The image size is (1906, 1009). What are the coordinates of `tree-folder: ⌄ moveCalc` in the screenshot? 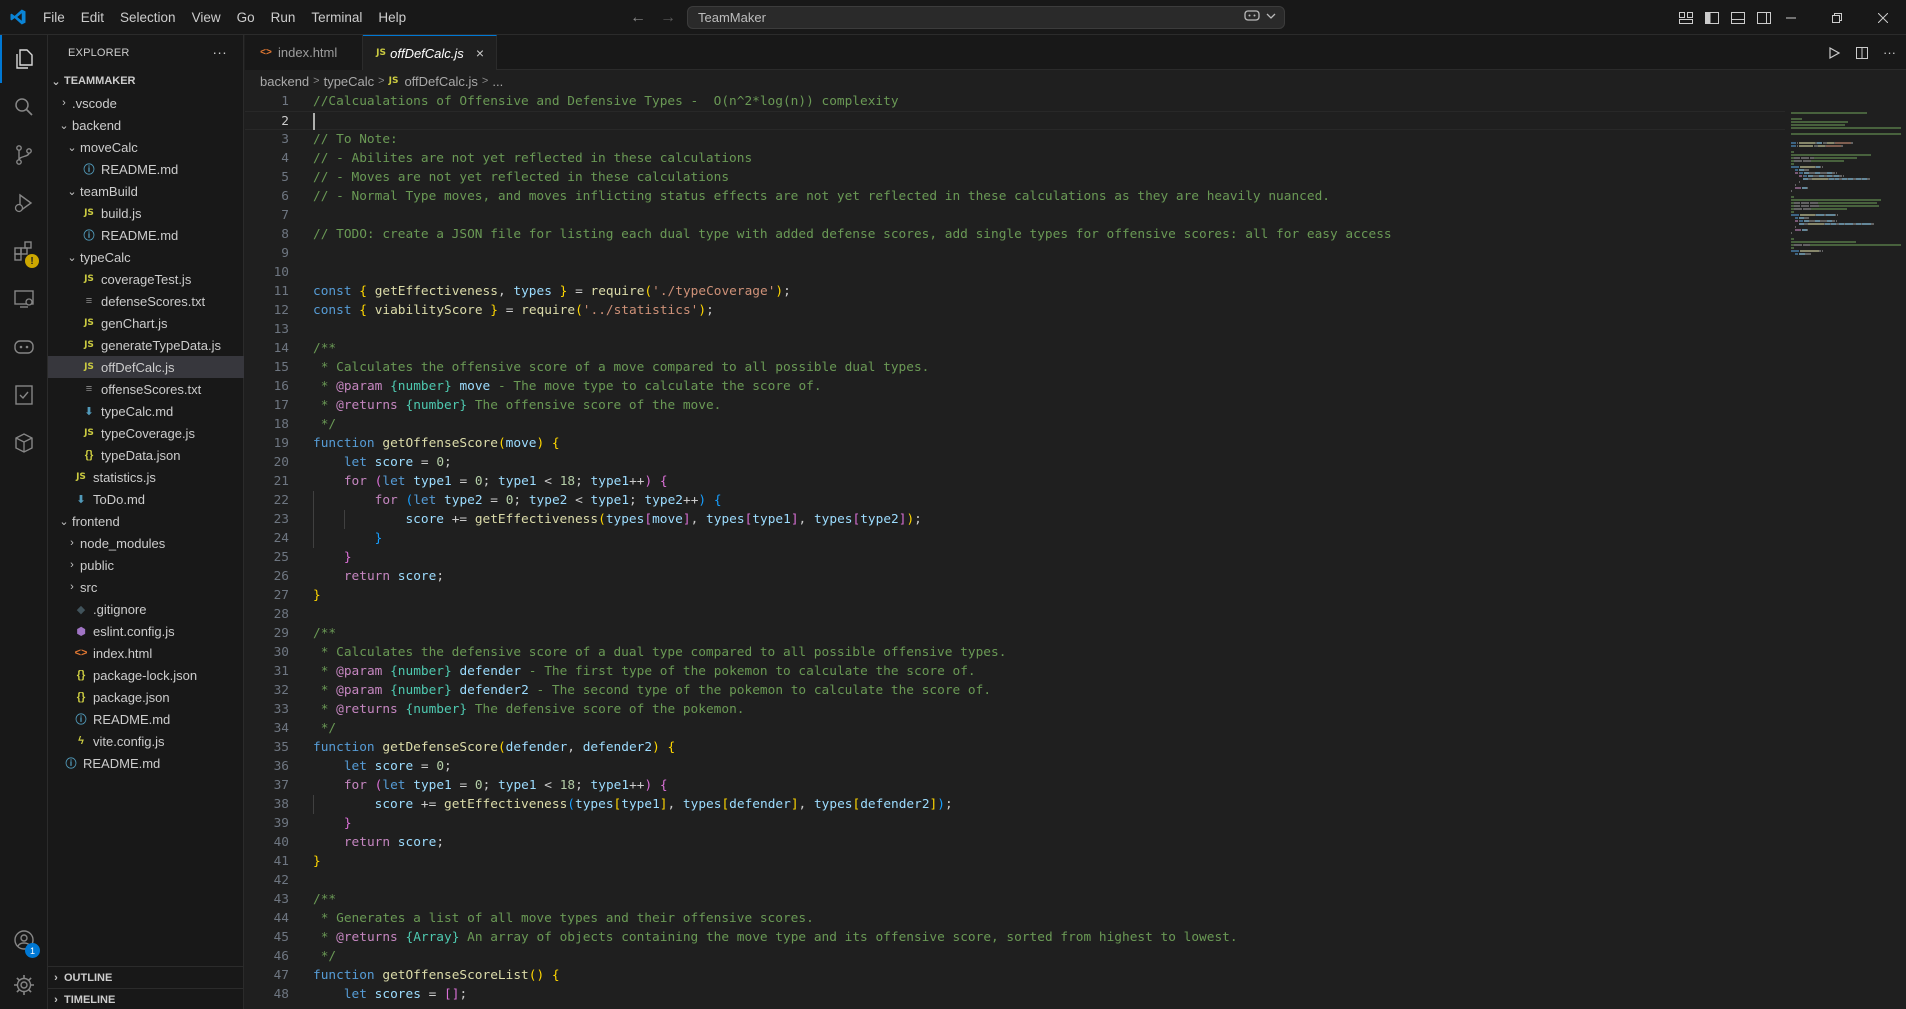 It's located at (146, 147).